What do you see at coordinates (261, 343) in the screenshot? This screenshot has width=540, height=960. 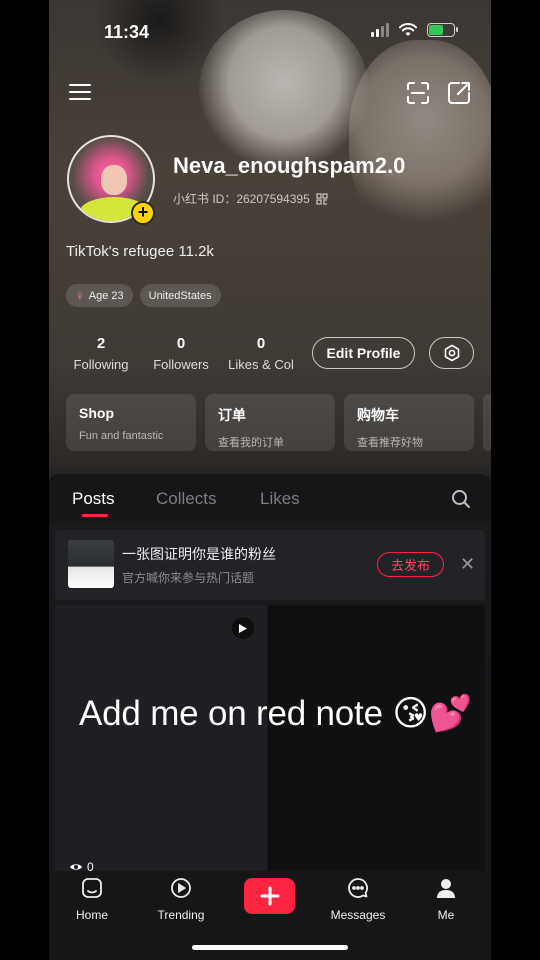 I see `stat-likes-count: 0` at bounding box center [261, 343].